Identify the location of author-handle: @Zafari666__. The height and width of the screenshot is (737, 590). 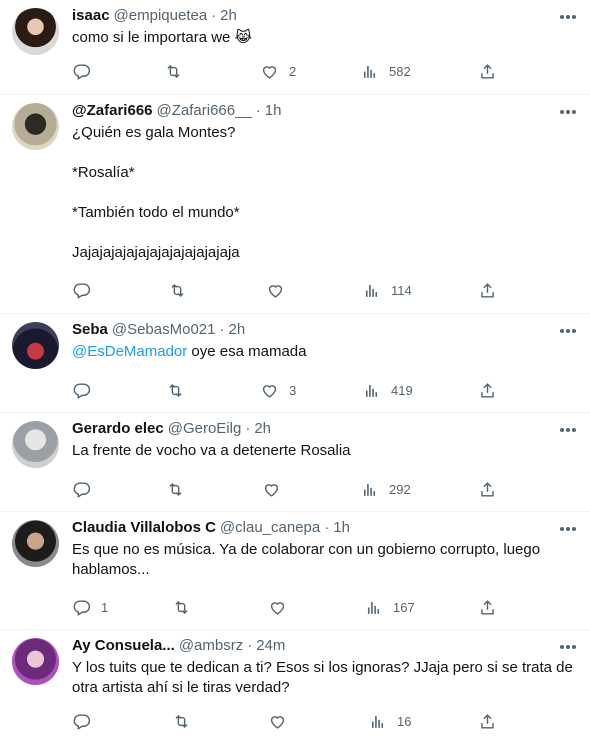
(204, 111).